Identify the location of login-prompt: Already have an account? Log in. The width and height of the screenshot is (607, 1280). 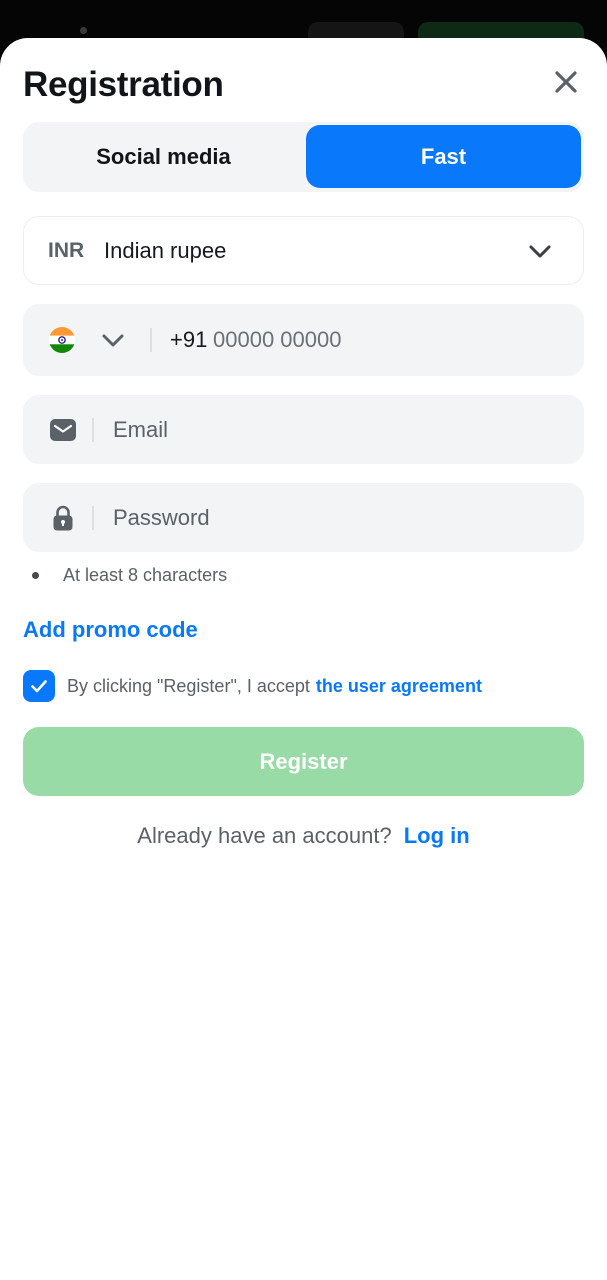
(303, 836).